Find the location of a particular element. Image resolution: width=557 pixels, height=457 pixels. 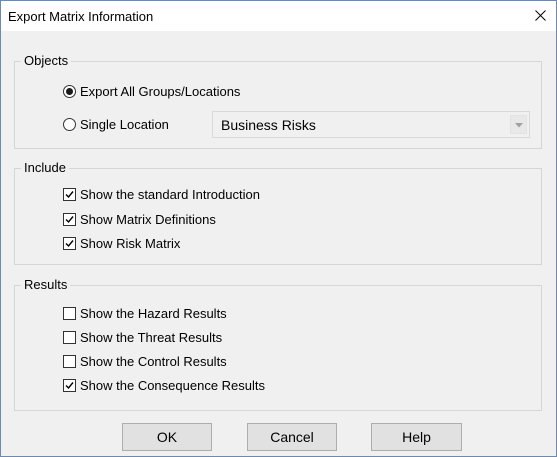

threat-results-label: Show the Threat Results is located at coordinates (151, 337).